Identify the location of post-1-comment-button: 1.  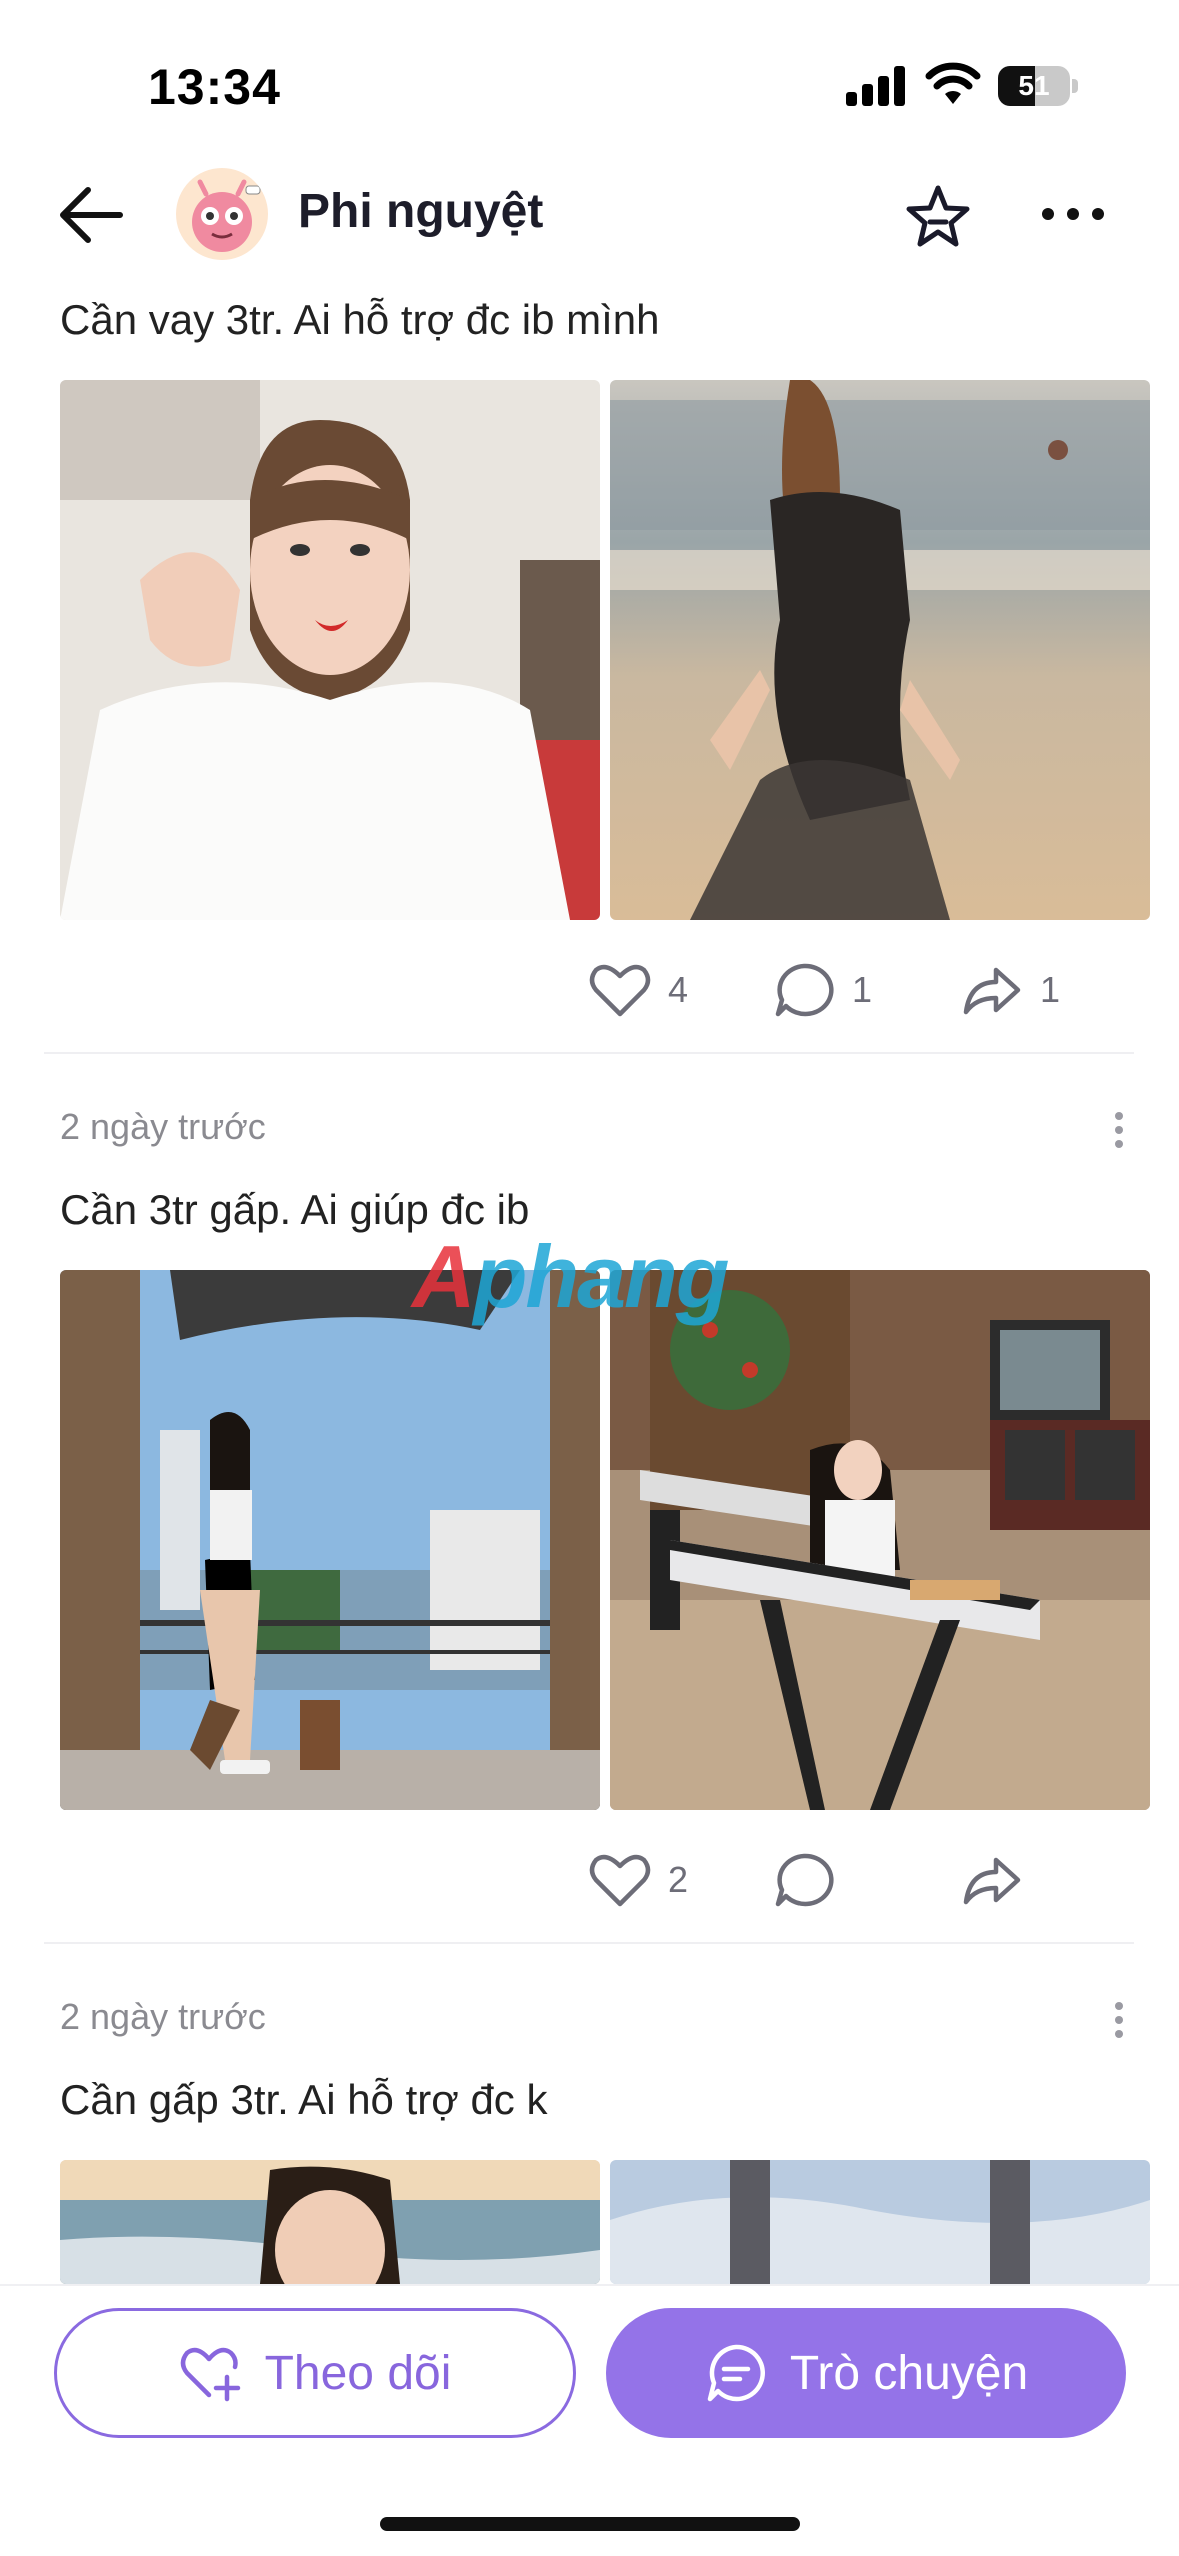
(822, 990).